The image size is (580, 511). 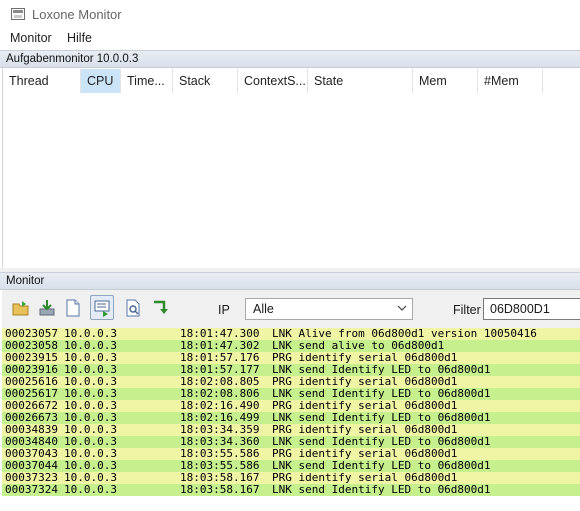 I want to click on export-arrow-icon, so click(x=161, y=307).